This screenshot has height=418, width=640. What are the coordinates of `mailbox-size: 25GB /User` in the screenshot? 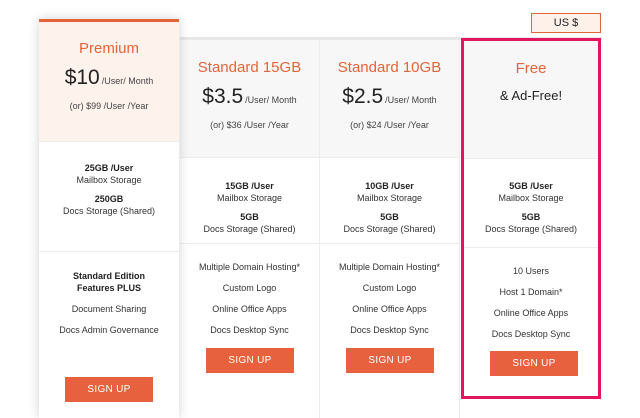 It's located at (109, 168).